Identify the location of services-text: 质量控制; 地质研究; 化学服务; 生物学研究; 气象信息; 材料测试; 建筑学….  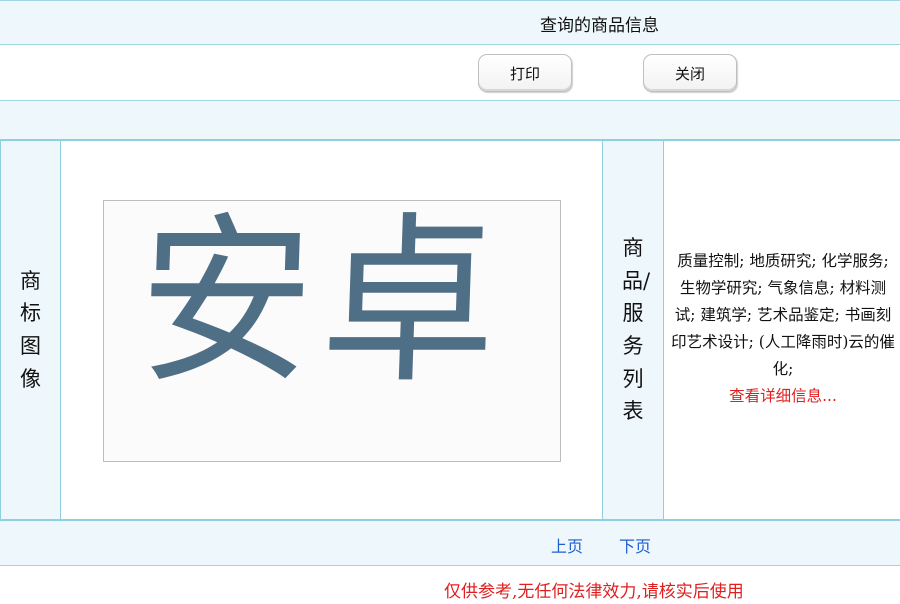
(783, 315).